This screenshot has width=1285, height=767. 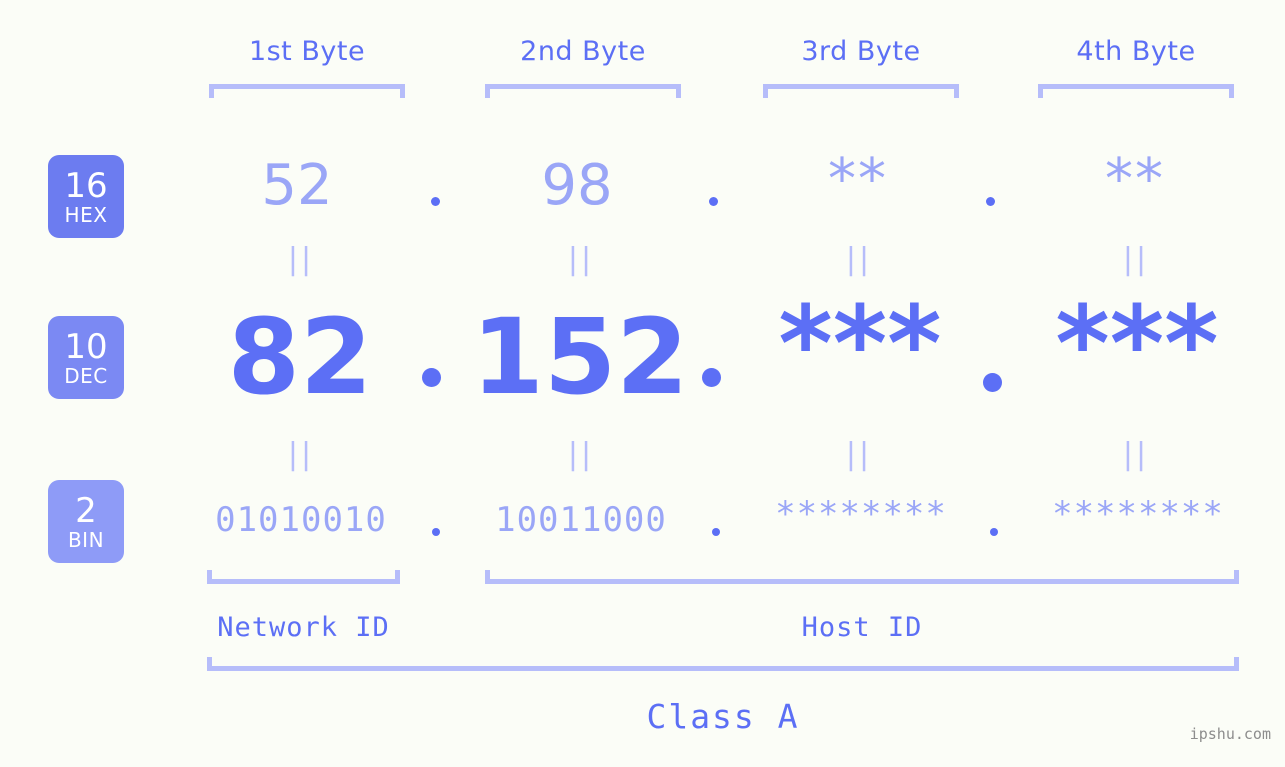 What do you see at coordinates (1136, 51) in the screenshot?
I see `byte-header-4: 4th Byte` at bounding box center [1136, 51].